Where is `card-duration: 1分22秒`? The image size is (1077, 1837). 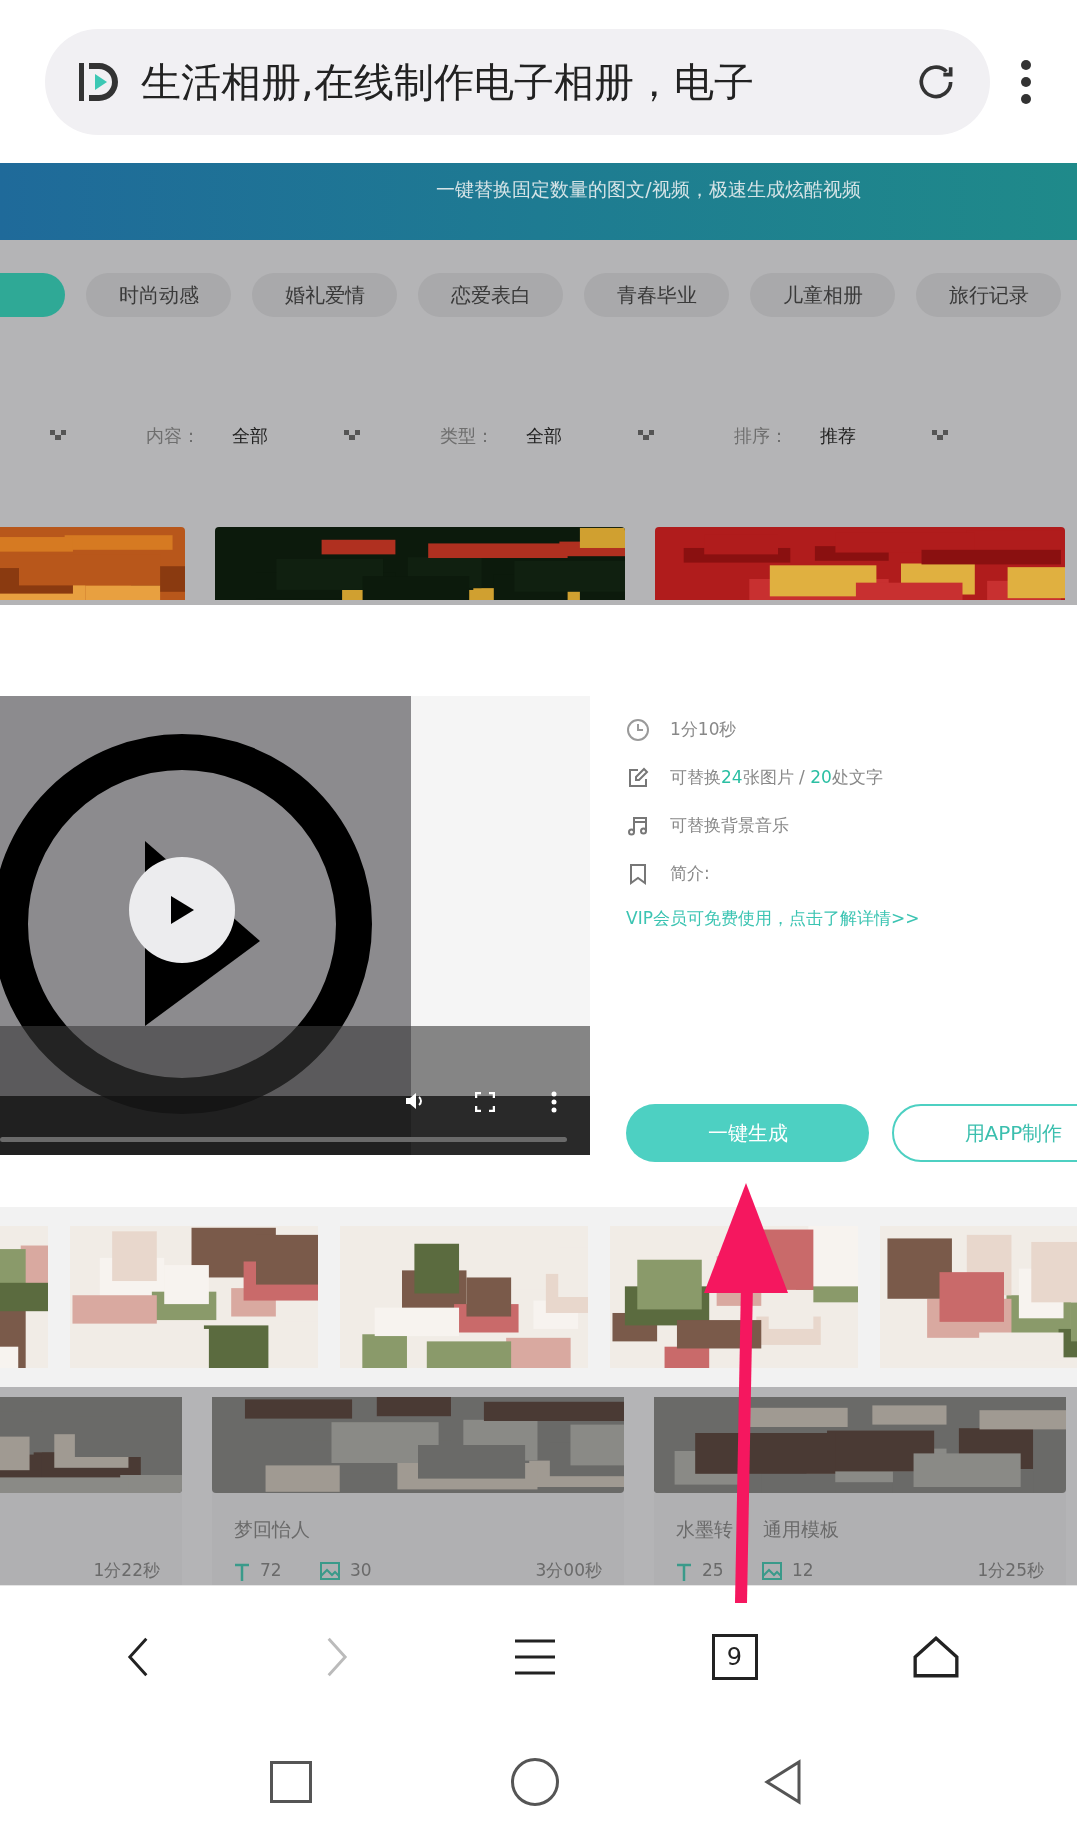 card-duration: 1分22秒 is located at coordinates (126, 1570).